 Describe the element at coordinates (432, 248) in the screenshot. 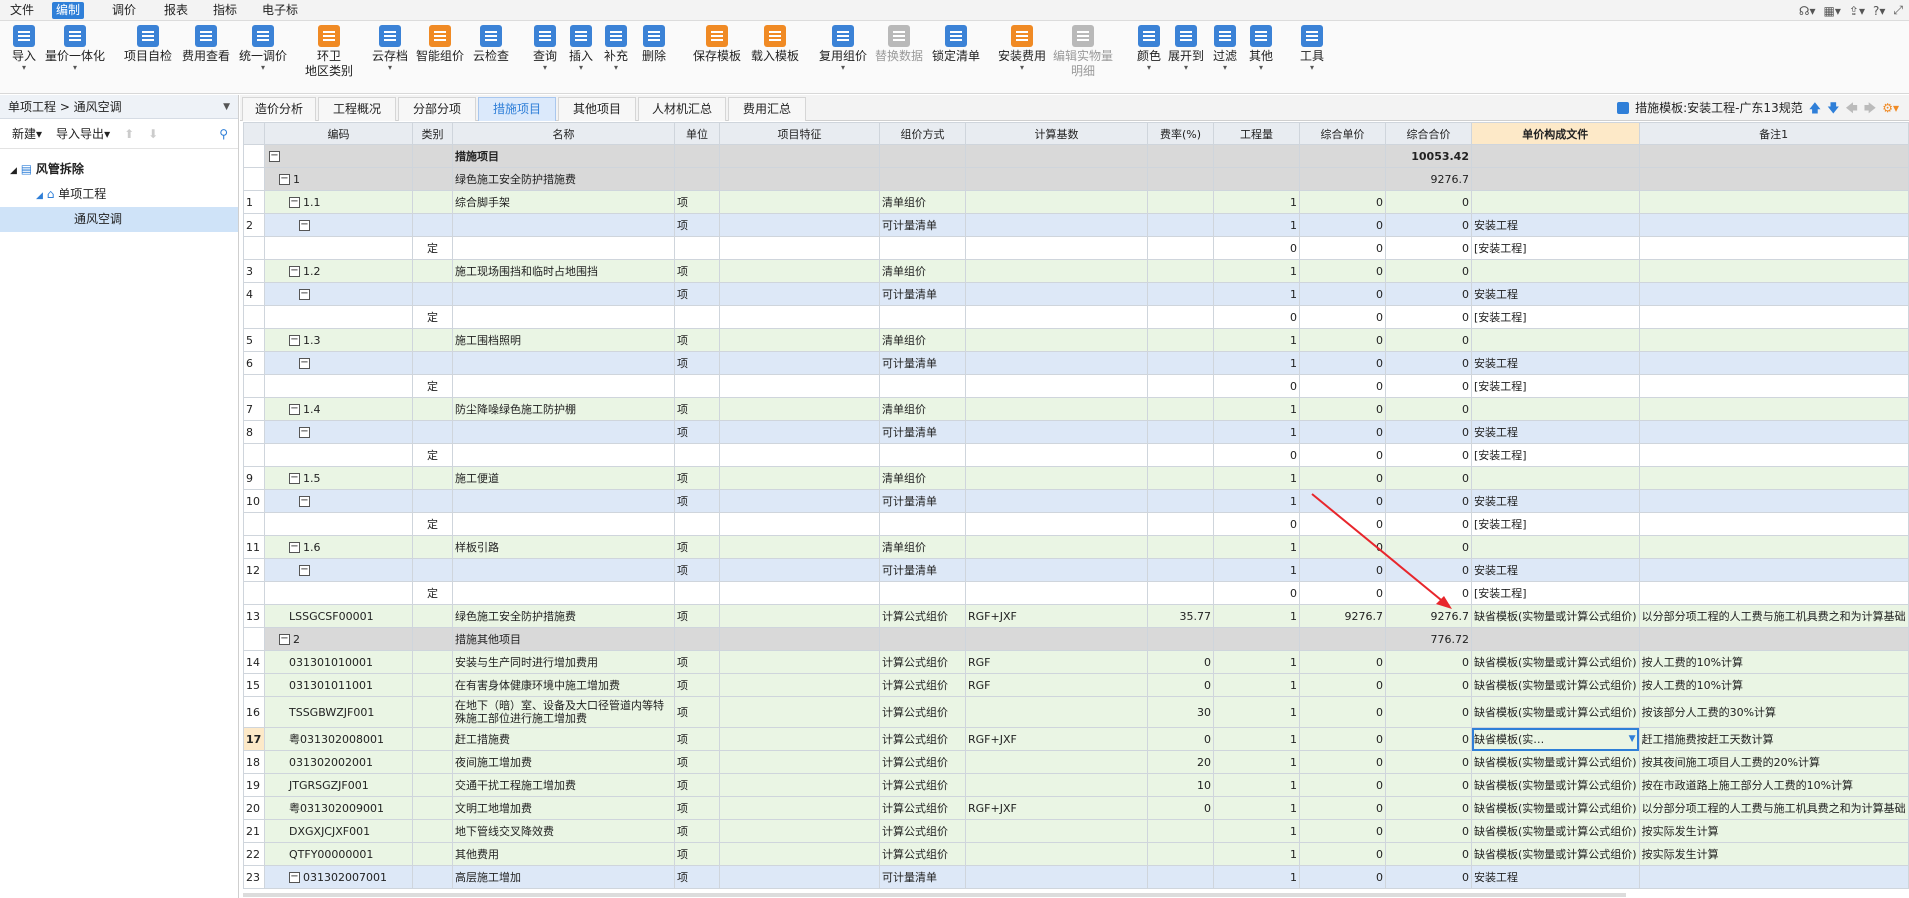

I see `type-cell: 定` at that location.